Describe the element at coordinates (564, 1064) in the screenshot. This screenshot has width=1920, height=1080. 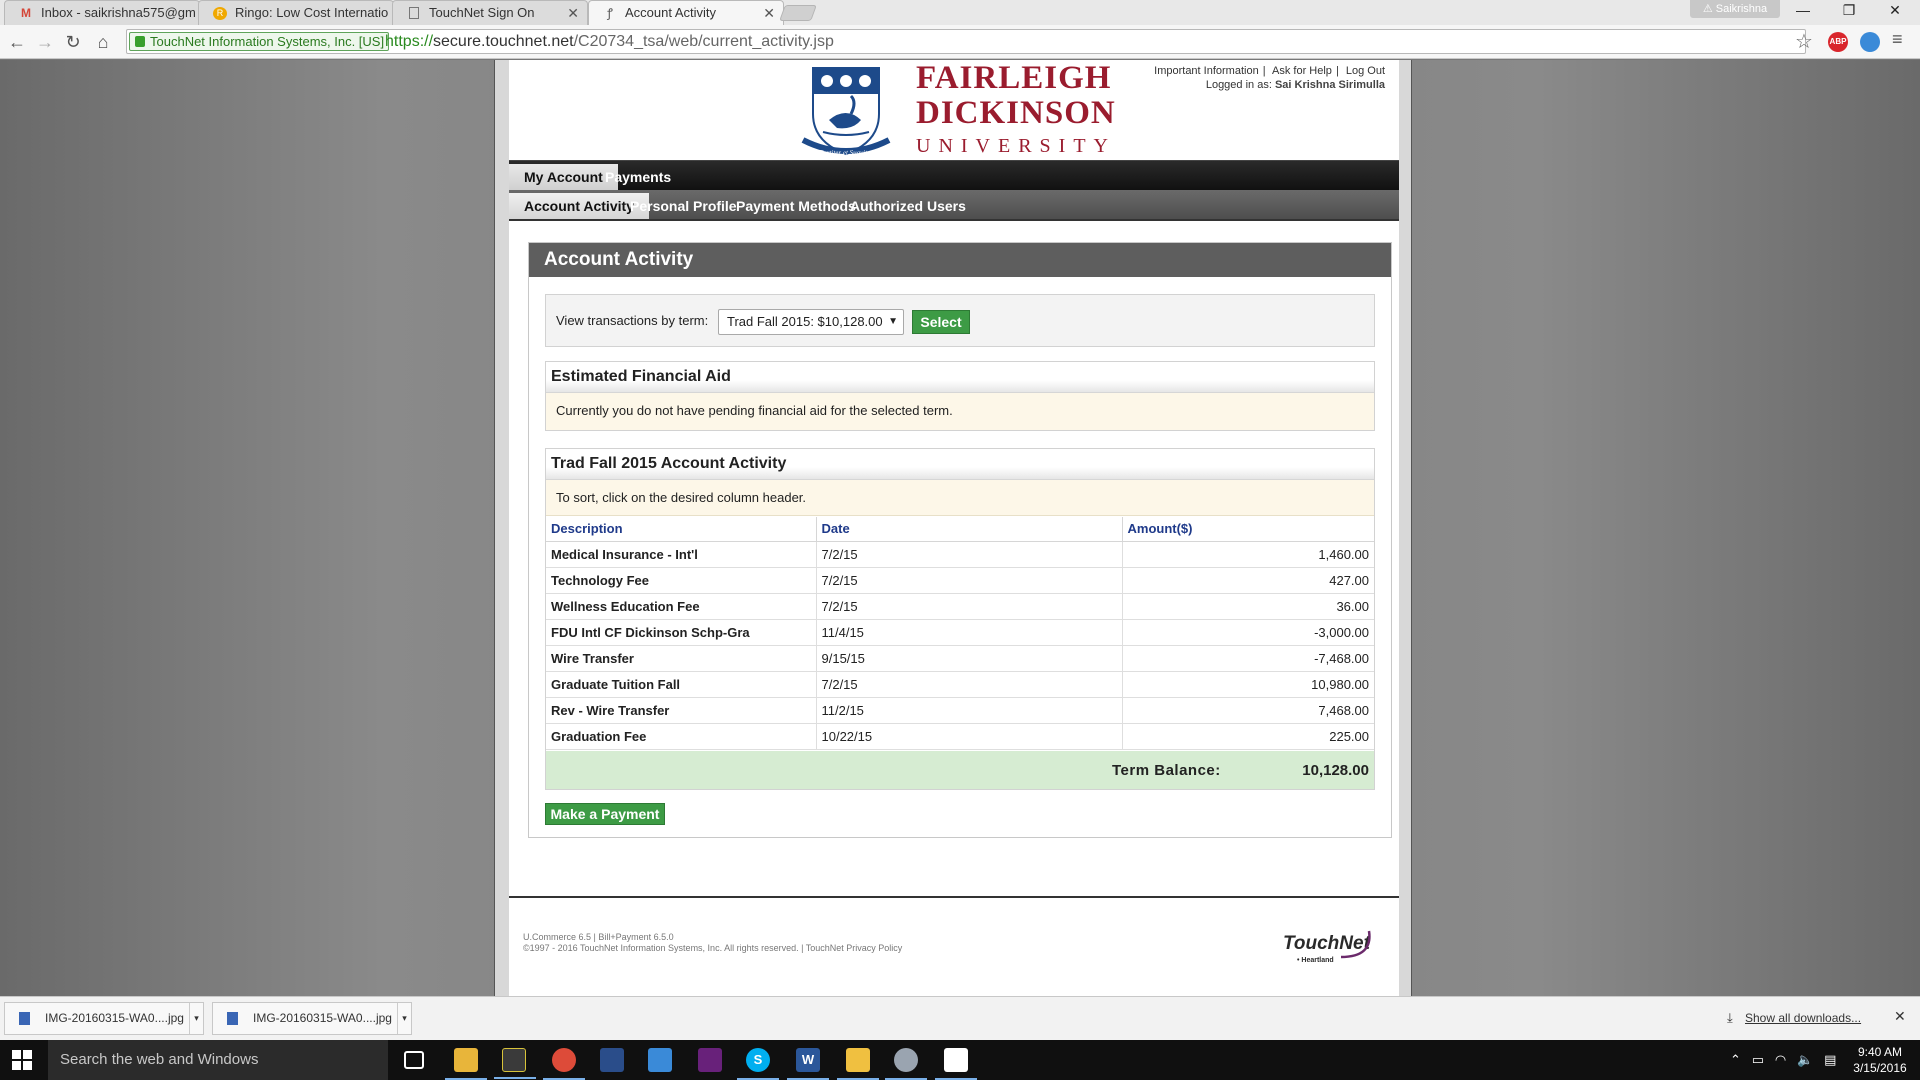
I see `chrome-icon` at that location.